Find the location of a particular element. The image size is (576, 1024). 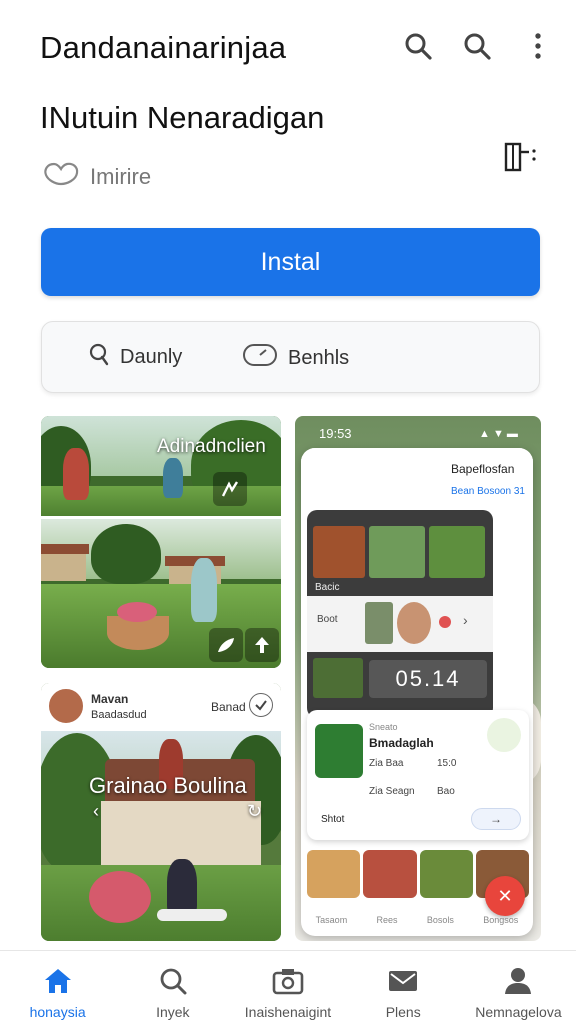

status-time: 19:53 is located at coordinates (335, 433).